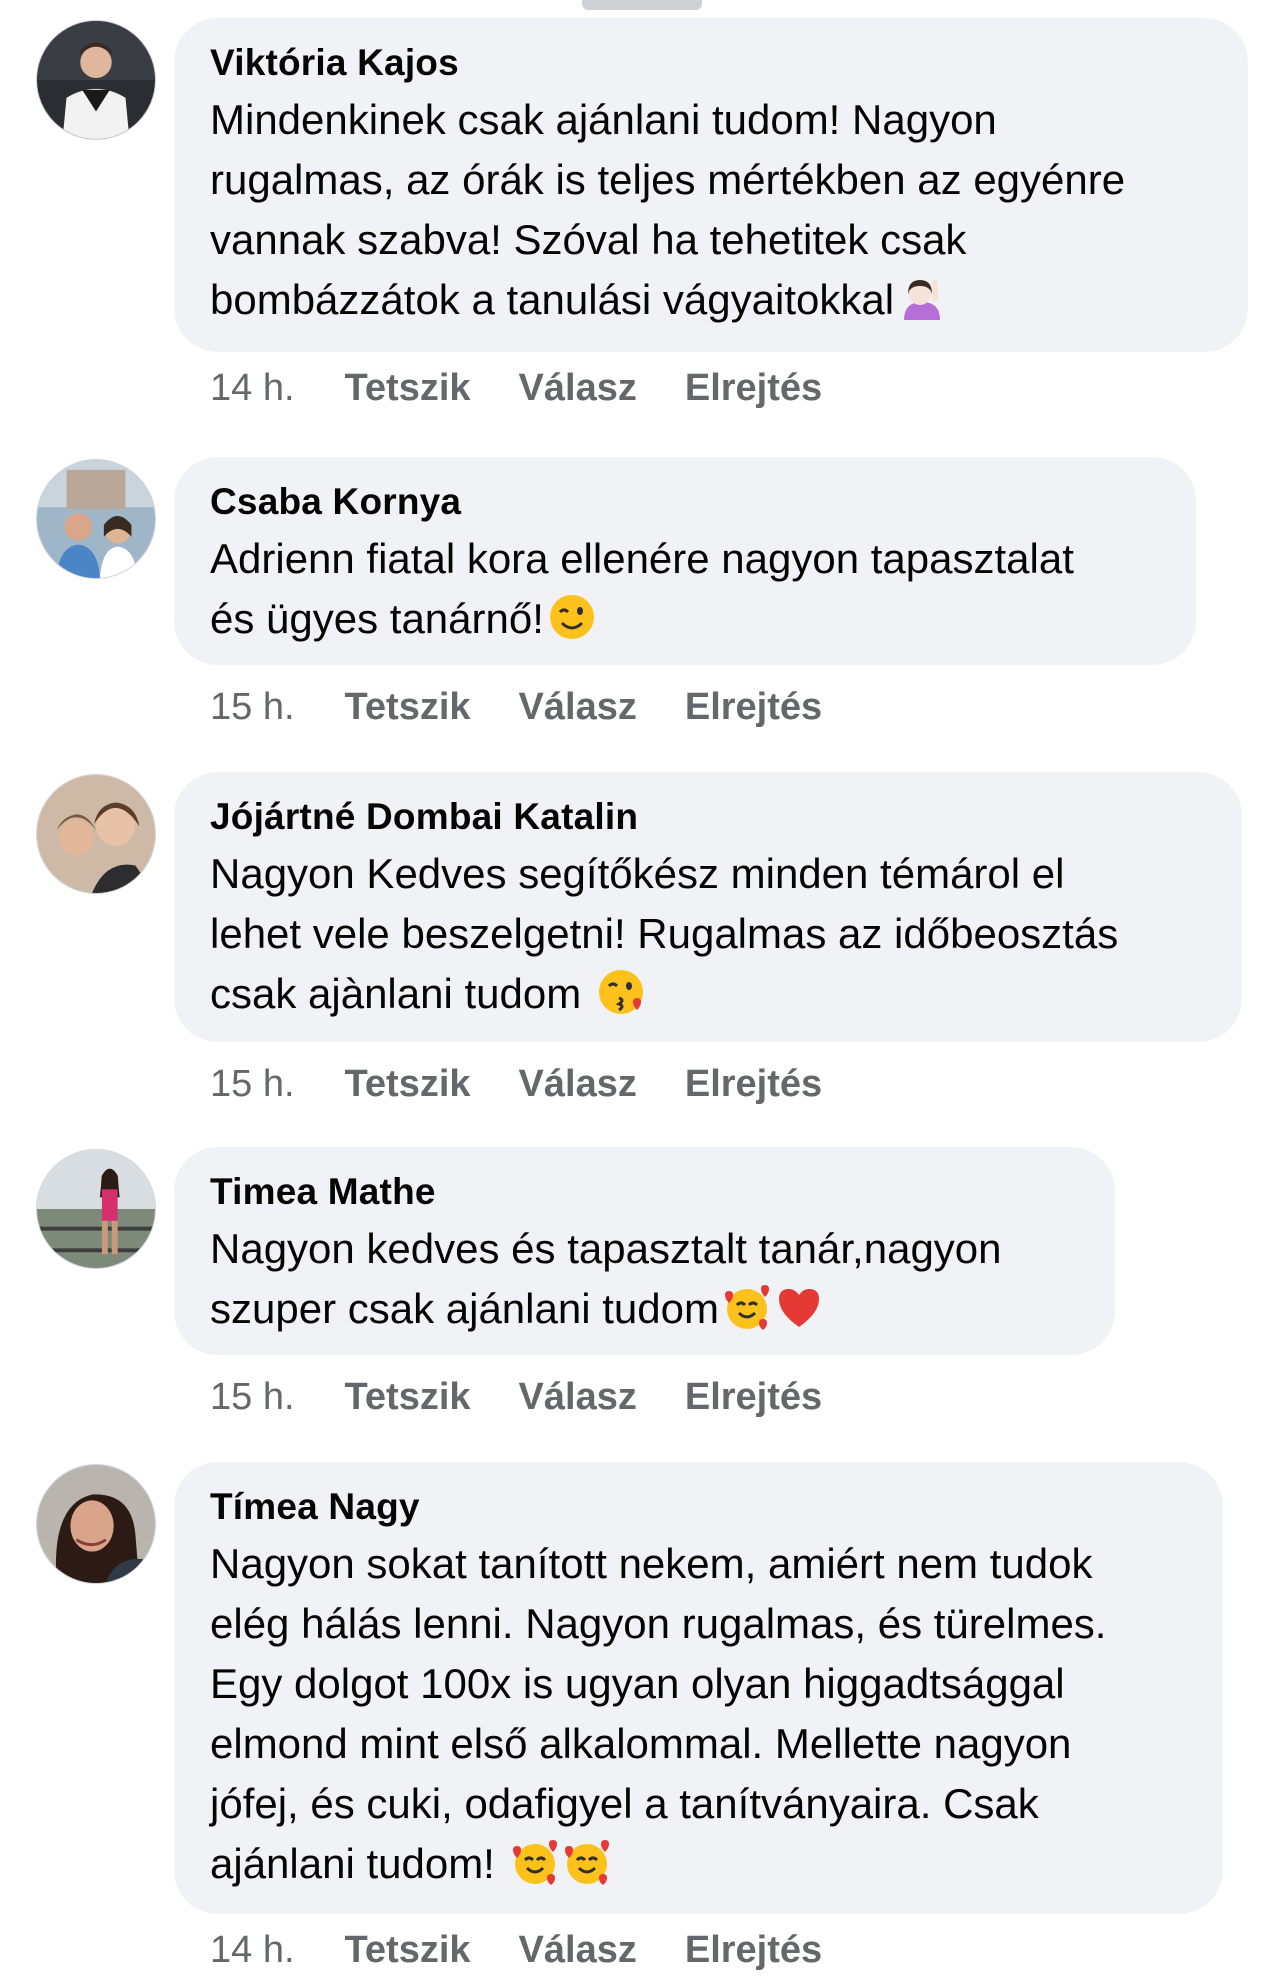 The width and height of the screenshot is (1283, 1981). I want to click on comment-author: Csaba Kornya, so click(685, 502).